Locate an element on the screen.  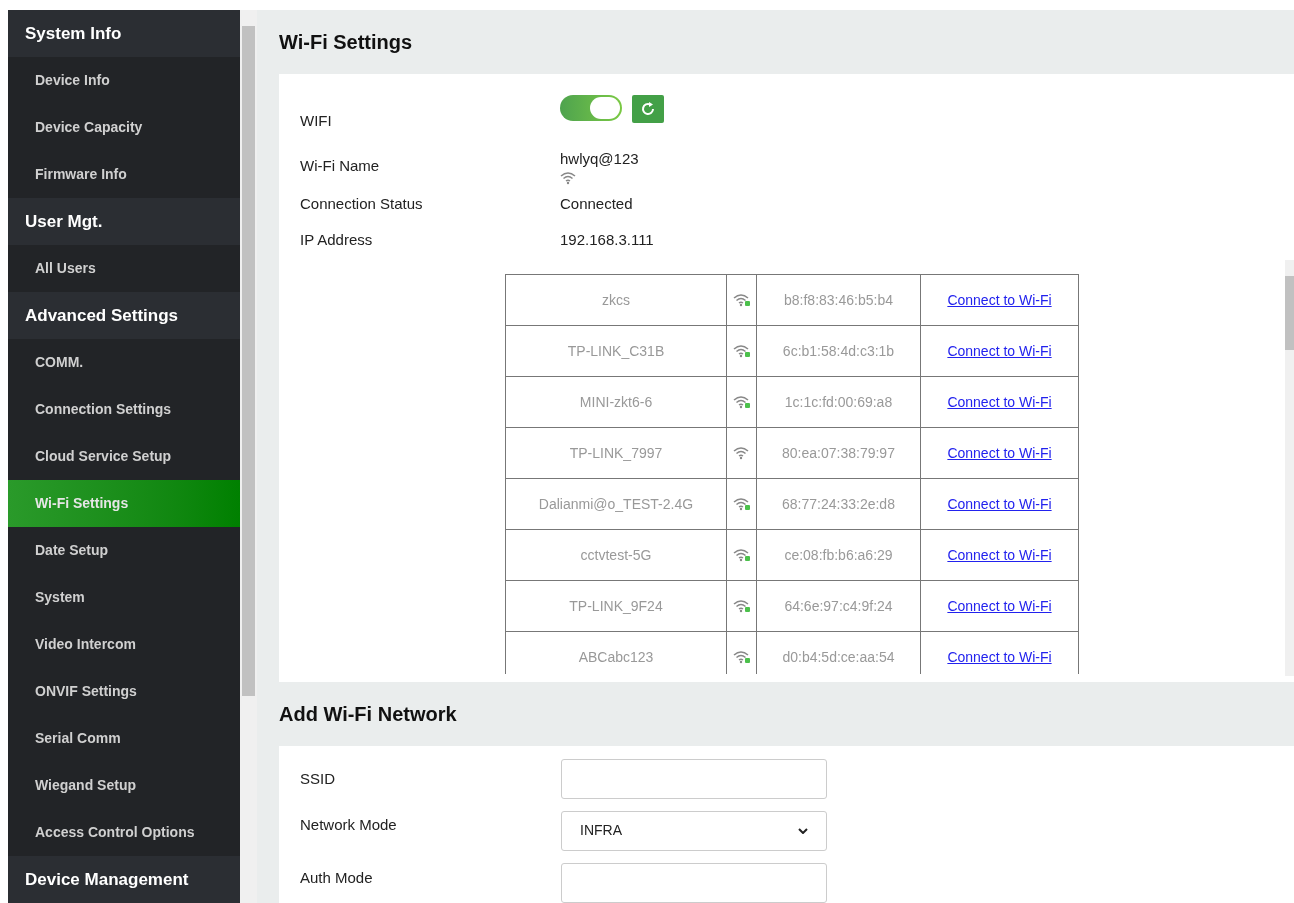
chevron-down-icon is located at coordinates (803, 831).